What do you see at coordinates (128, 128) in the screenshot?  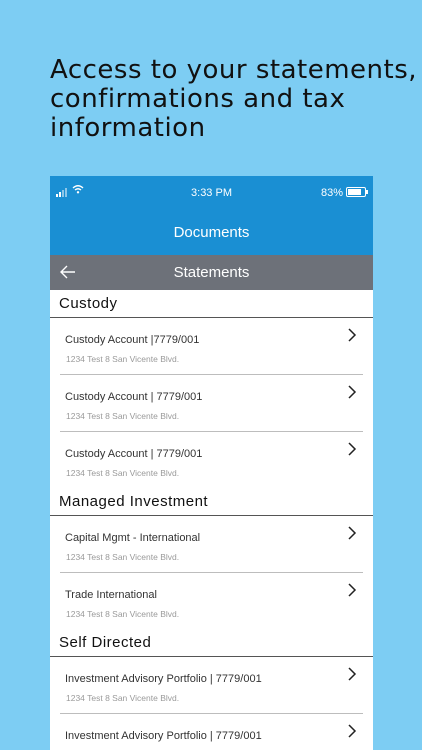 I see `headline-line-3: information` at bounding box center [128, 128].